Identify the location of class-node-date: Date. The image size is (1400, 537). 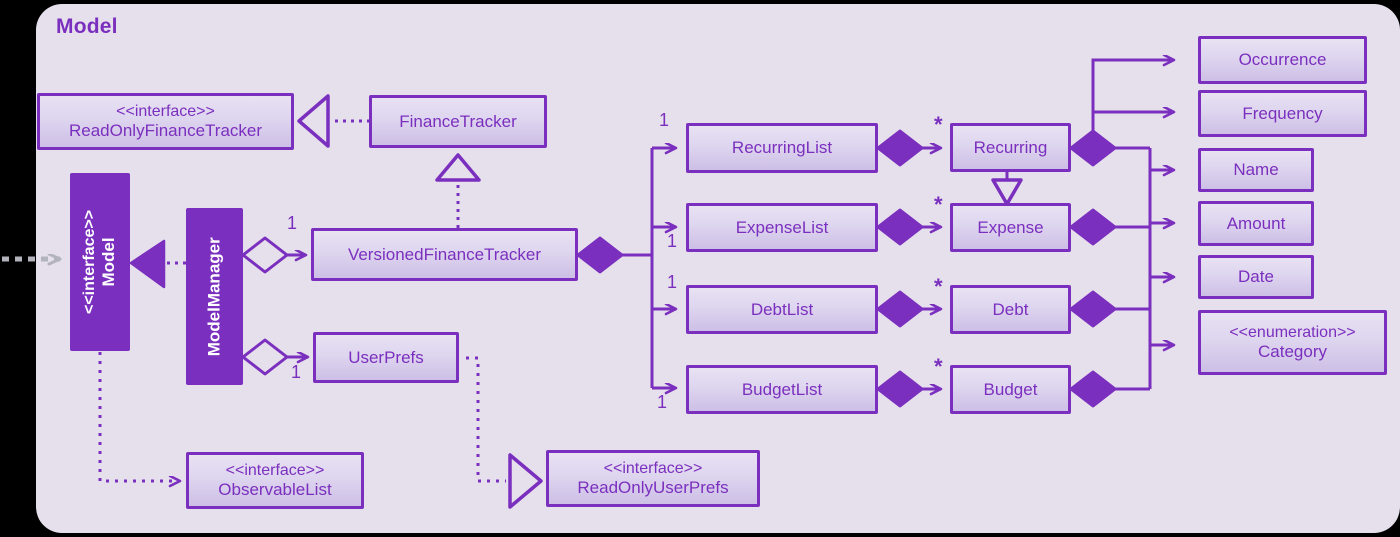
(1256, 277).